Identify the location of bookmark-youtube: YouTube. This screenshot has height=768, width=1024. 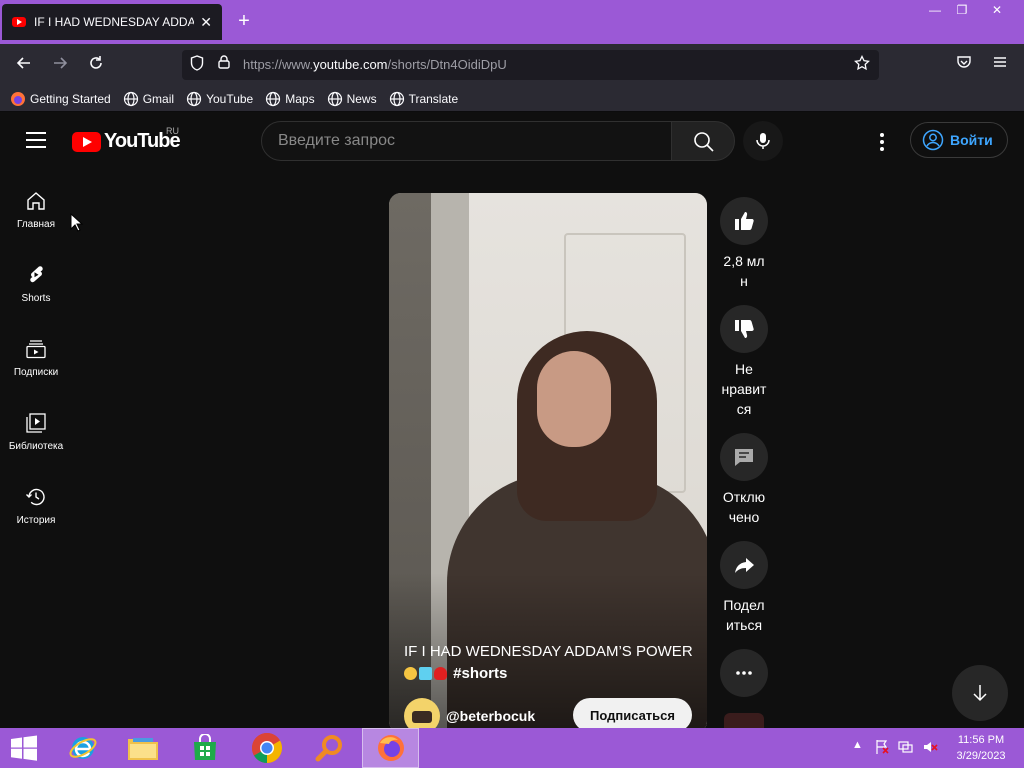
(219, 99).